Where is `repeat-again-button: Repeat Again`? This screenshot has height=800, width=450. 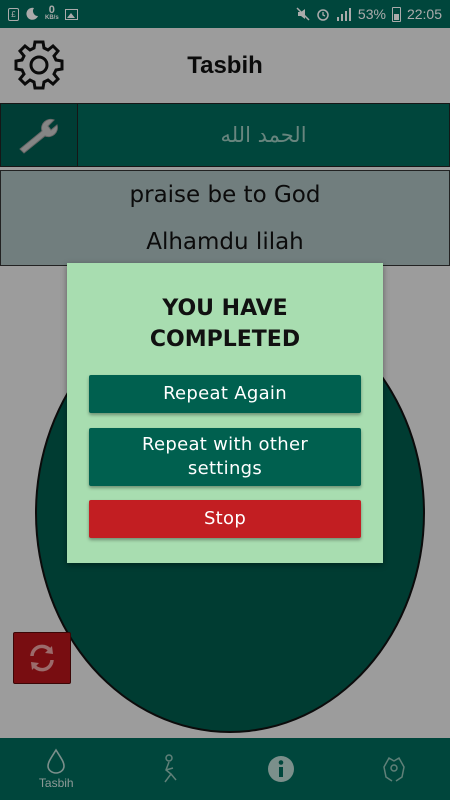 repeat-again-button: Repeat Again is located at coordinates (225, 394).